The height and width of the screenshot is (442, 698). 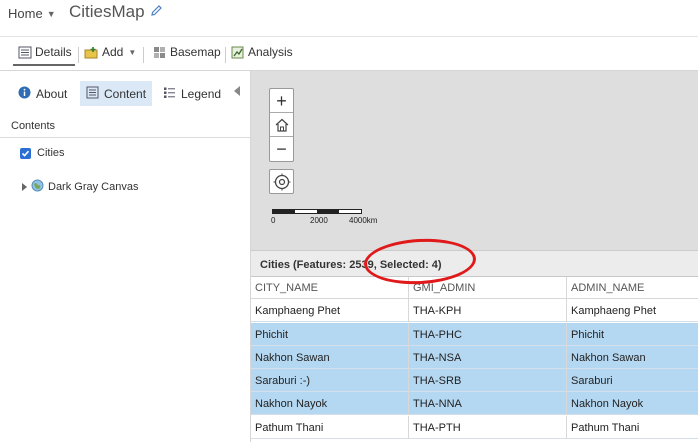 I want to click on contents-heading: Contents, so click(x=33, y=126).